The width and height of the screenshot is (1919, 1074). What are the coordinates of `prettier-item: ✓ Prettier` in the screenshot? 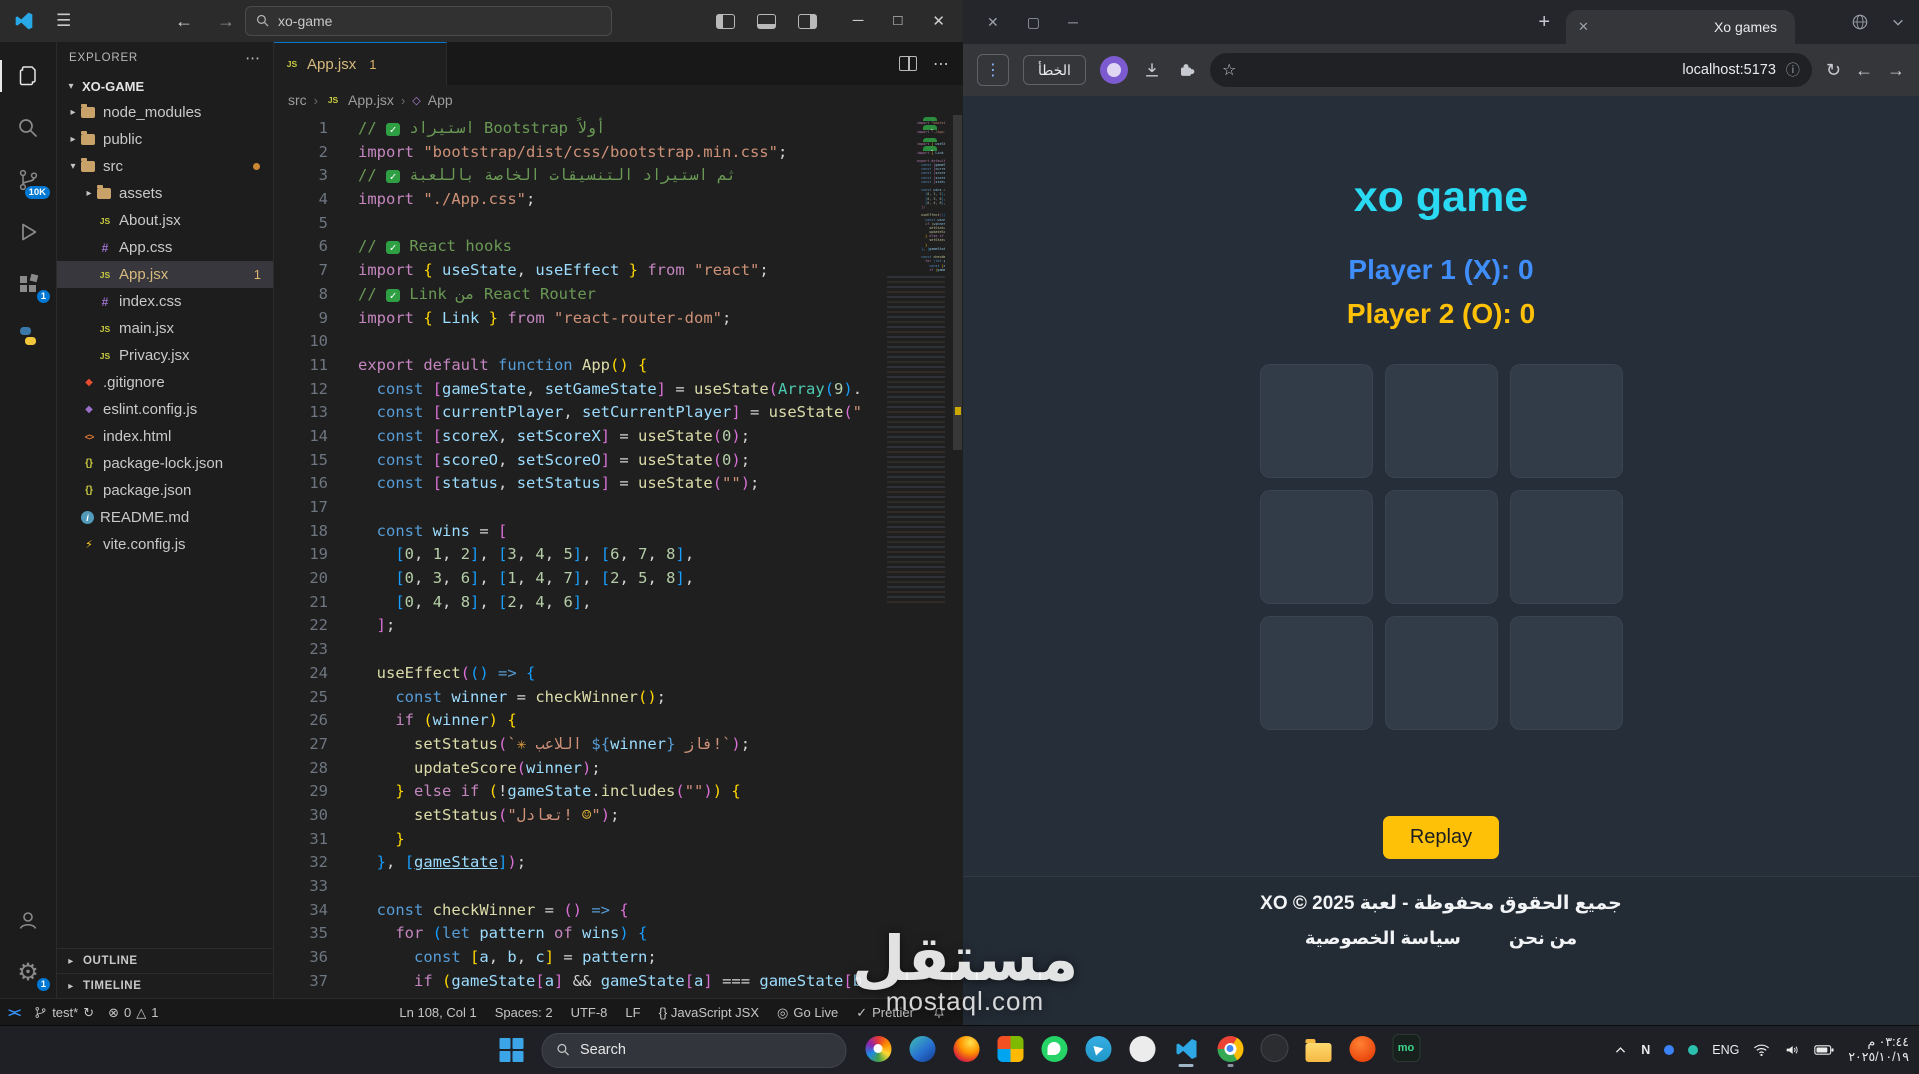 It's located at (885, 1013).